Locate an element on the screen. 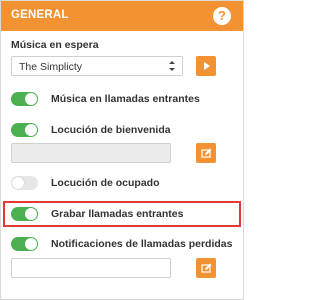 The width and height of the screenshot is (320, 300). panel-header: GENERAL ? is located at coordinates (122, 16).